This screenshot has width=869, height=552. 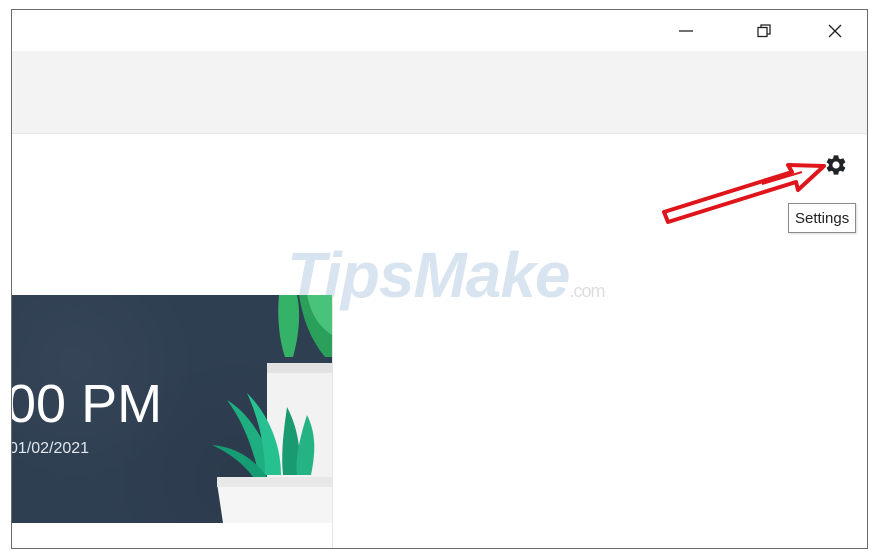 What do you see at coordinates (439, 30) in the screenshot?
I see `title-bar` at bounding box center [439, 30].